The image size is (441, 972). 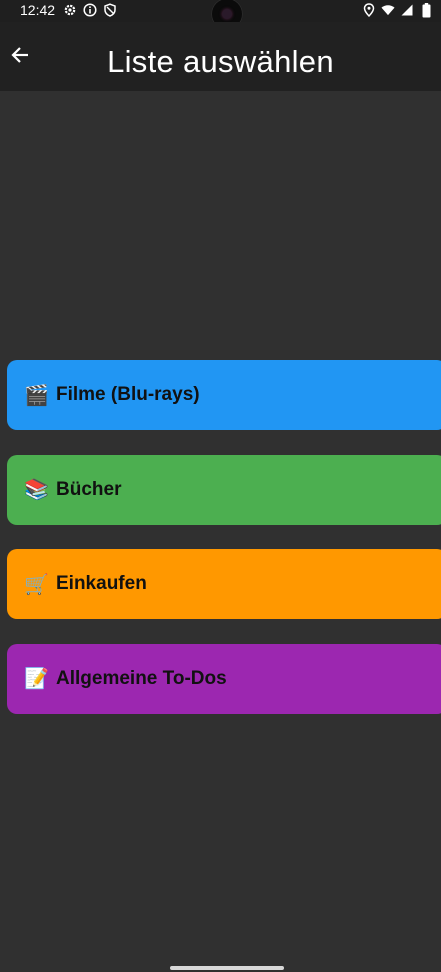 I want to click on gear-icon, so click(x=70, y=10).